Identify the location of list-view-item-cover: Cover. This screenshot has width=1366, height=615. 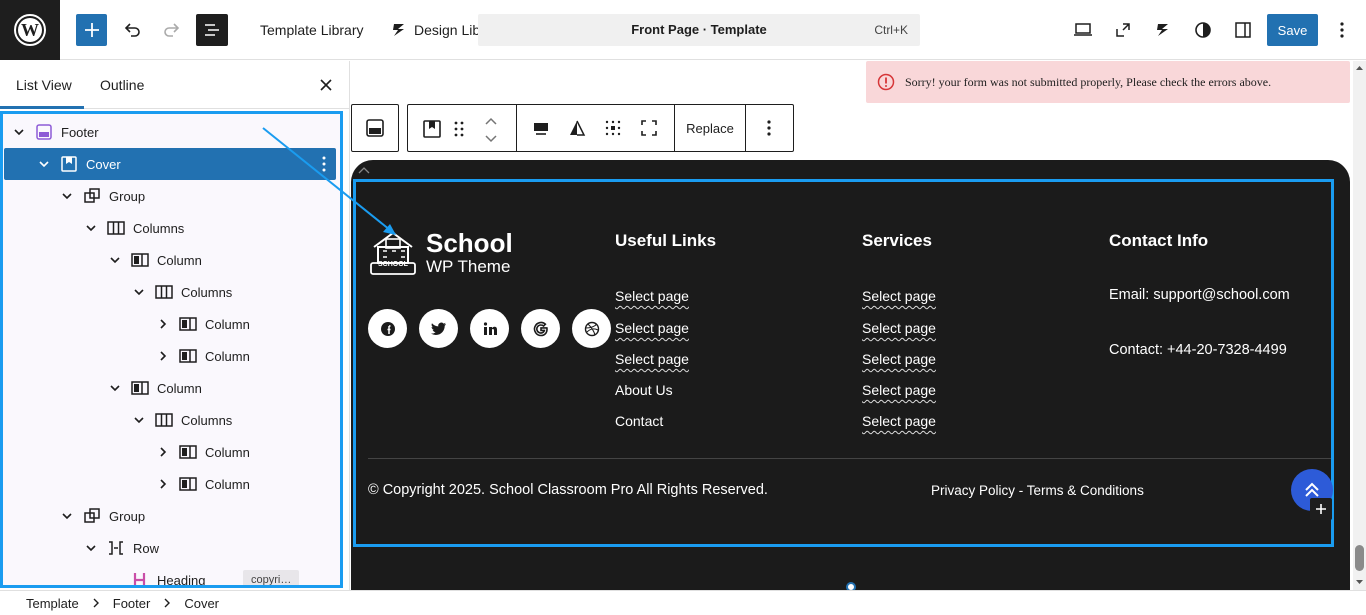
(170, 164).